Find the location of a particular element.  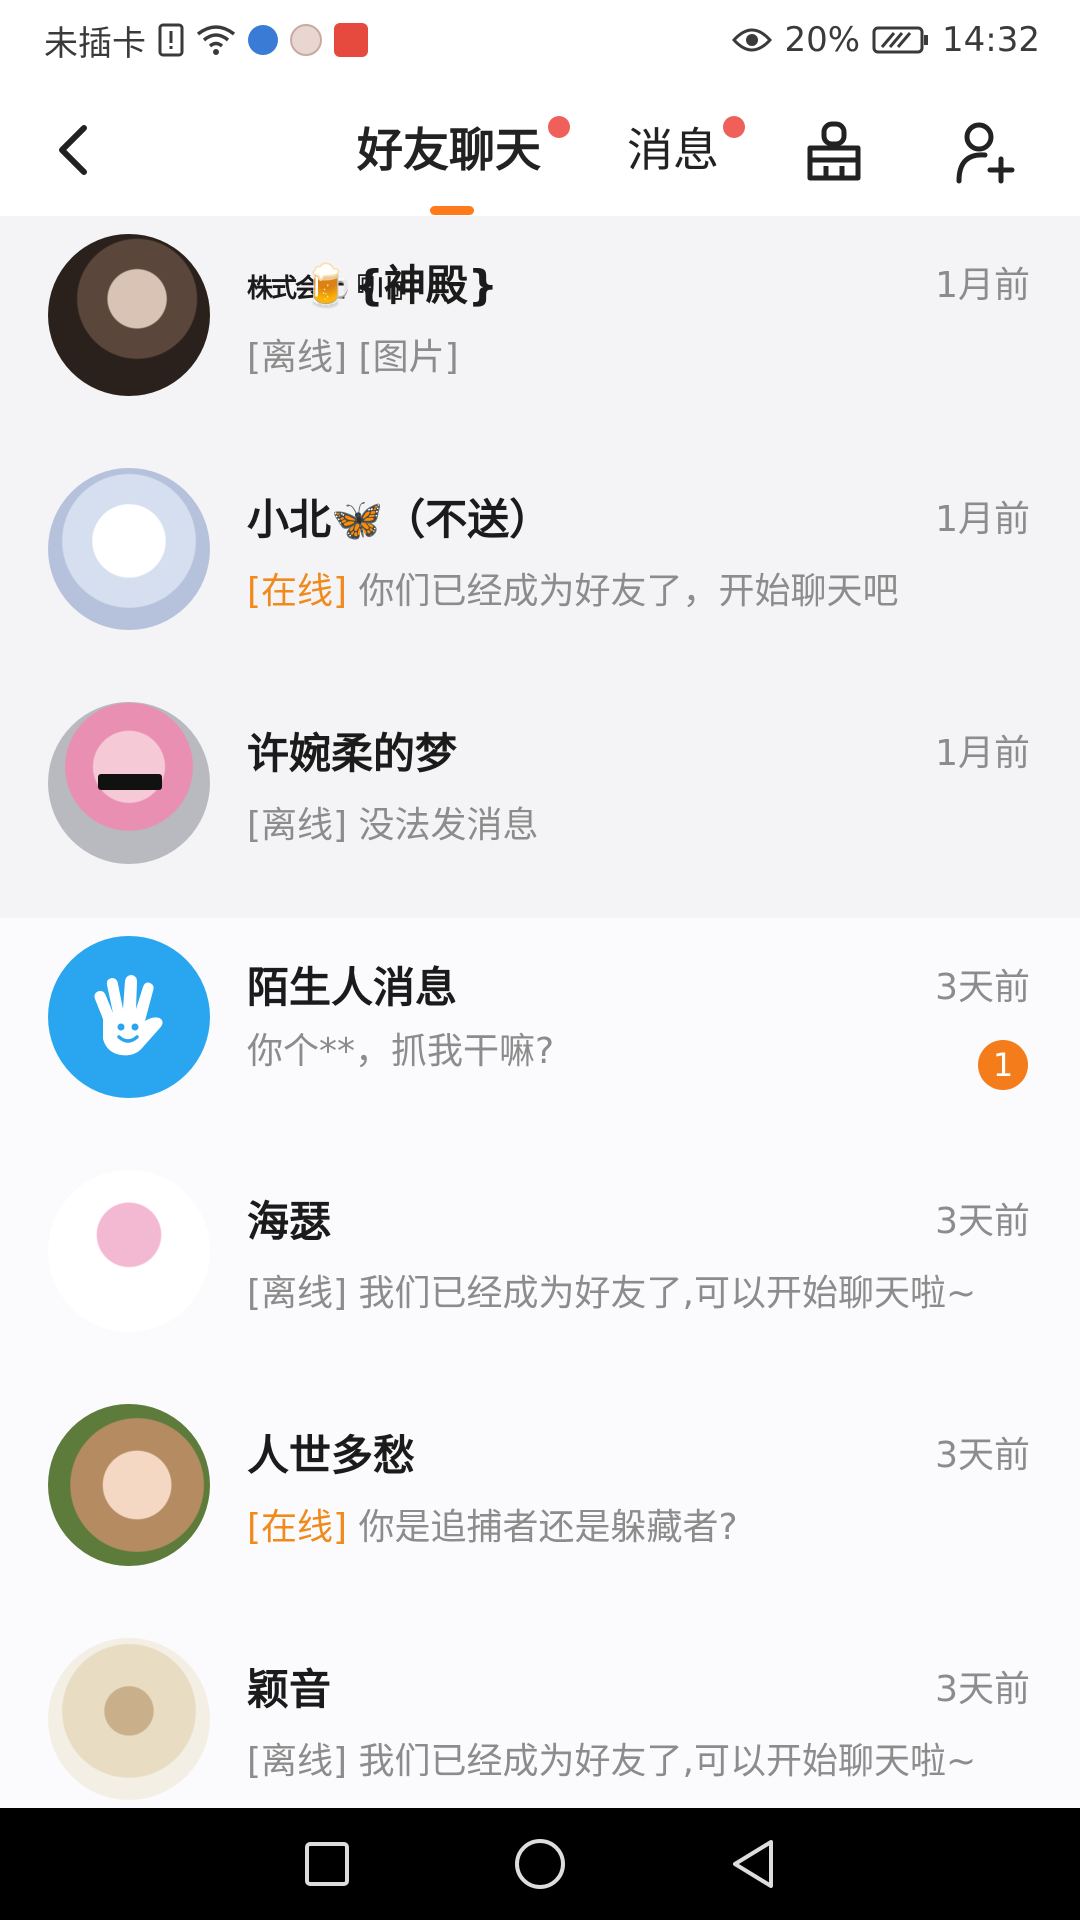

sim-alert-icon is located at coordinates (171, 40).